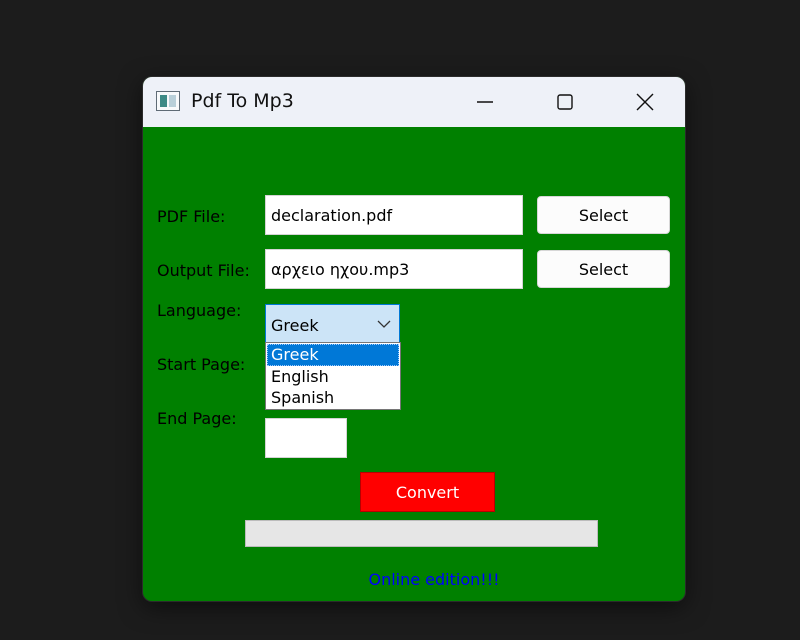  I want to click on language-option-english: English, so click(333, 377).